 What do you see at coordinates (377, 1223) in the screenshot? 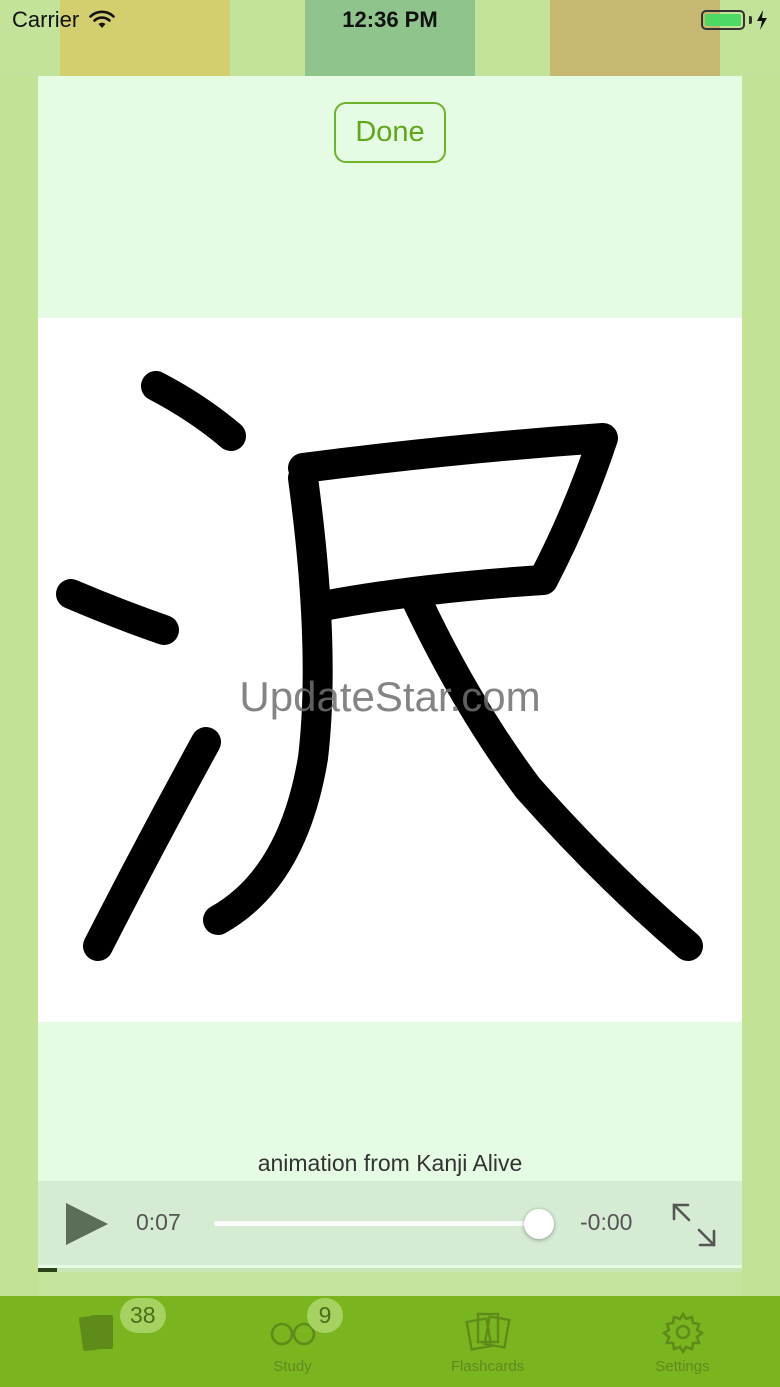
I see `scrubber-track` at bounding box center [377, 1223].